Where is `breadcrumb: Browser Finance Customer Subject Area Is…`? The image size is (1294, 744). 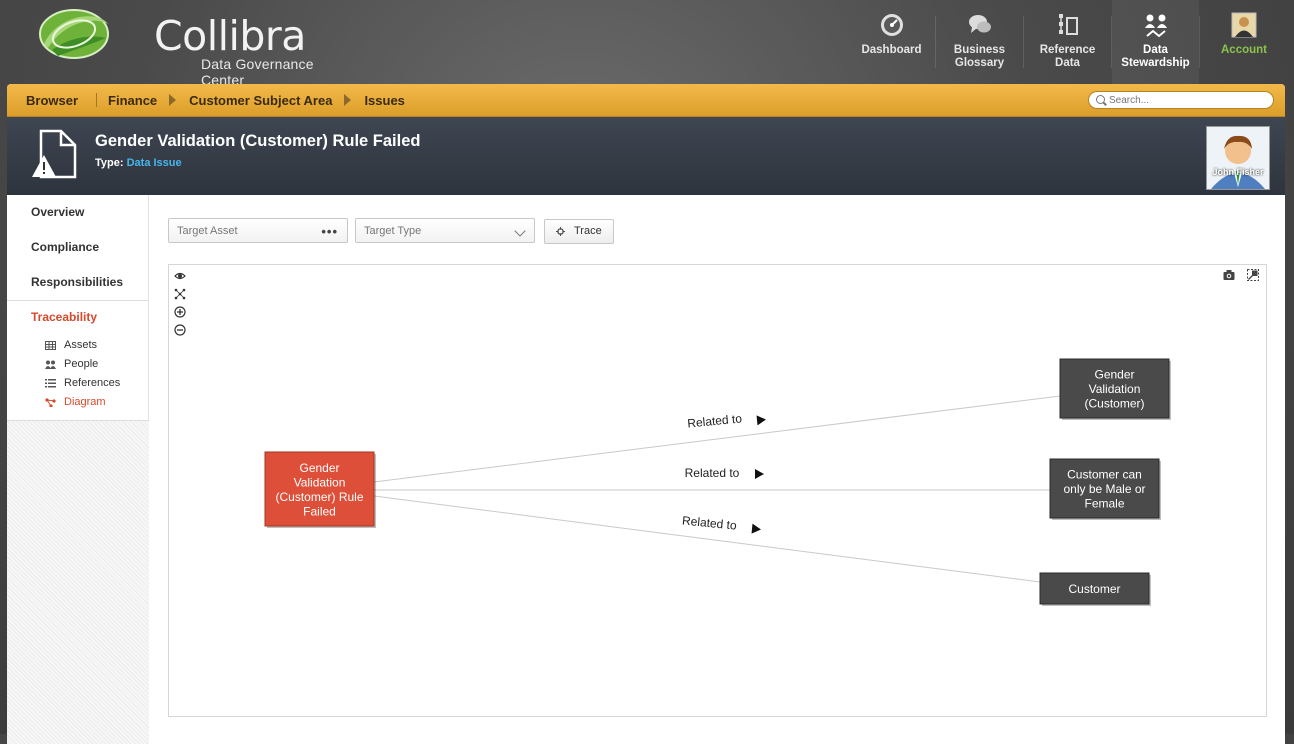
breadcrumb: Browser Finance Customer Subject Area Is… is located at coordinates (646, 100).